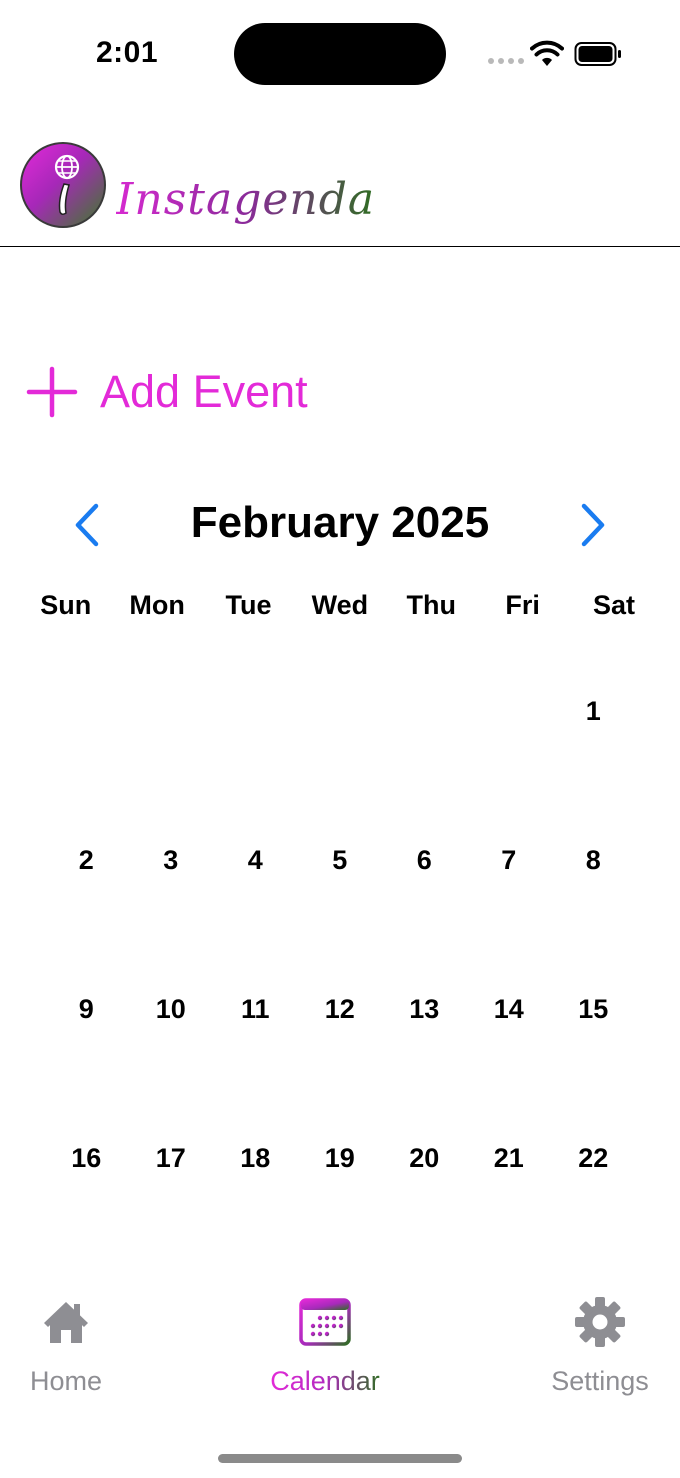 Image resolution: width=680 pixels, height=1478 pixels. I want to click on next-month-button, so click(592, 525).